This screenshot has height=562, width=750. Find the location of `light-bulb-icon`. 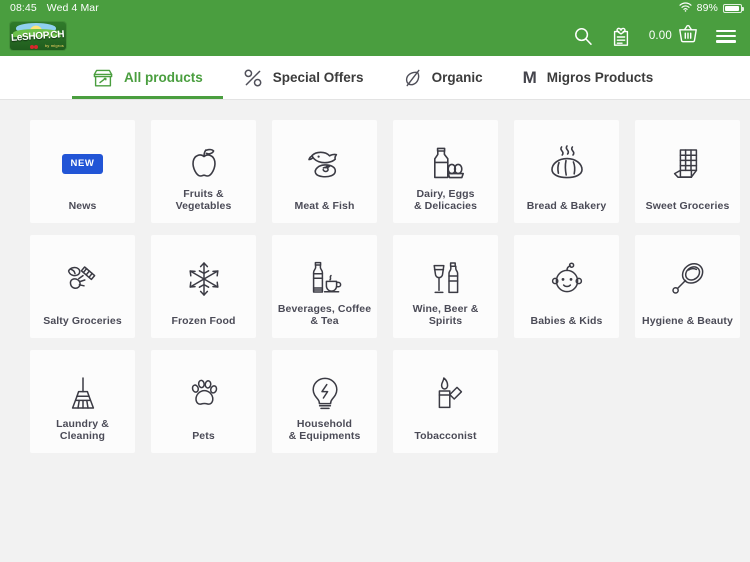

light-bulb-icon is located at coordinates (325, 394).